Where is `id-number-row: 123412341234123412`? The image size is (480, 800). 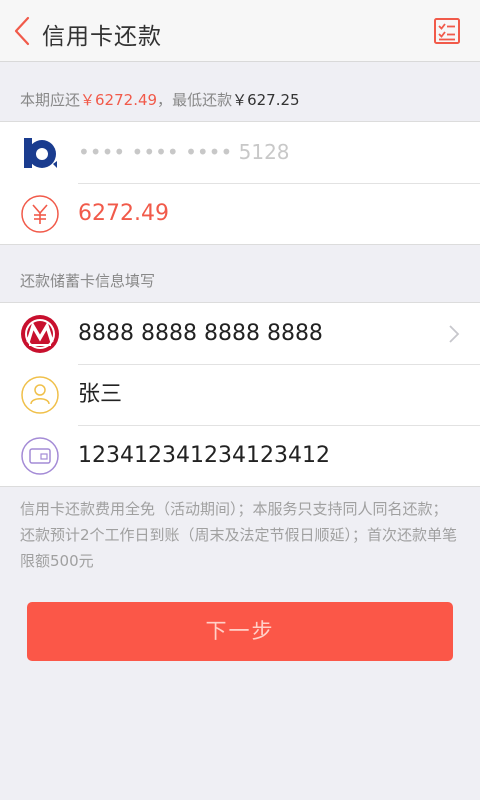 id-number-row: 123412341234123412 is located at coordinates (240, 455).